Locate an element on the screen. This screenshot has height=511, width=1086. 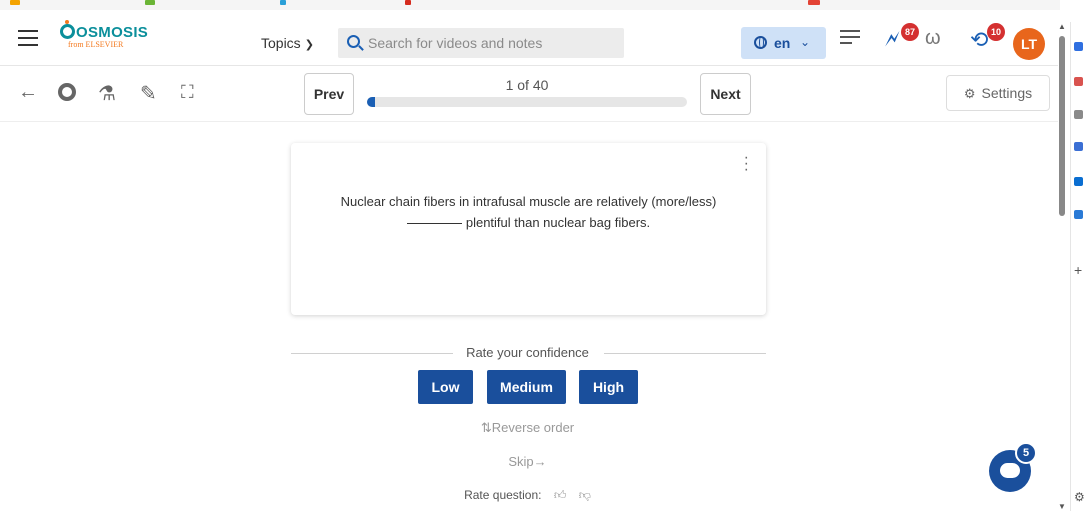
chevron-down-icon: ⌄ is located at coordinates (805, 42).